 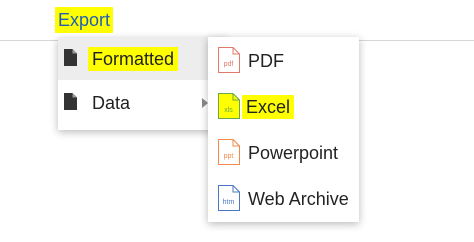 What do you see at coordinates (229, 198) in the screenshot?
I see `web-archive-file-icon: htm` at bounding box center [229, 198].